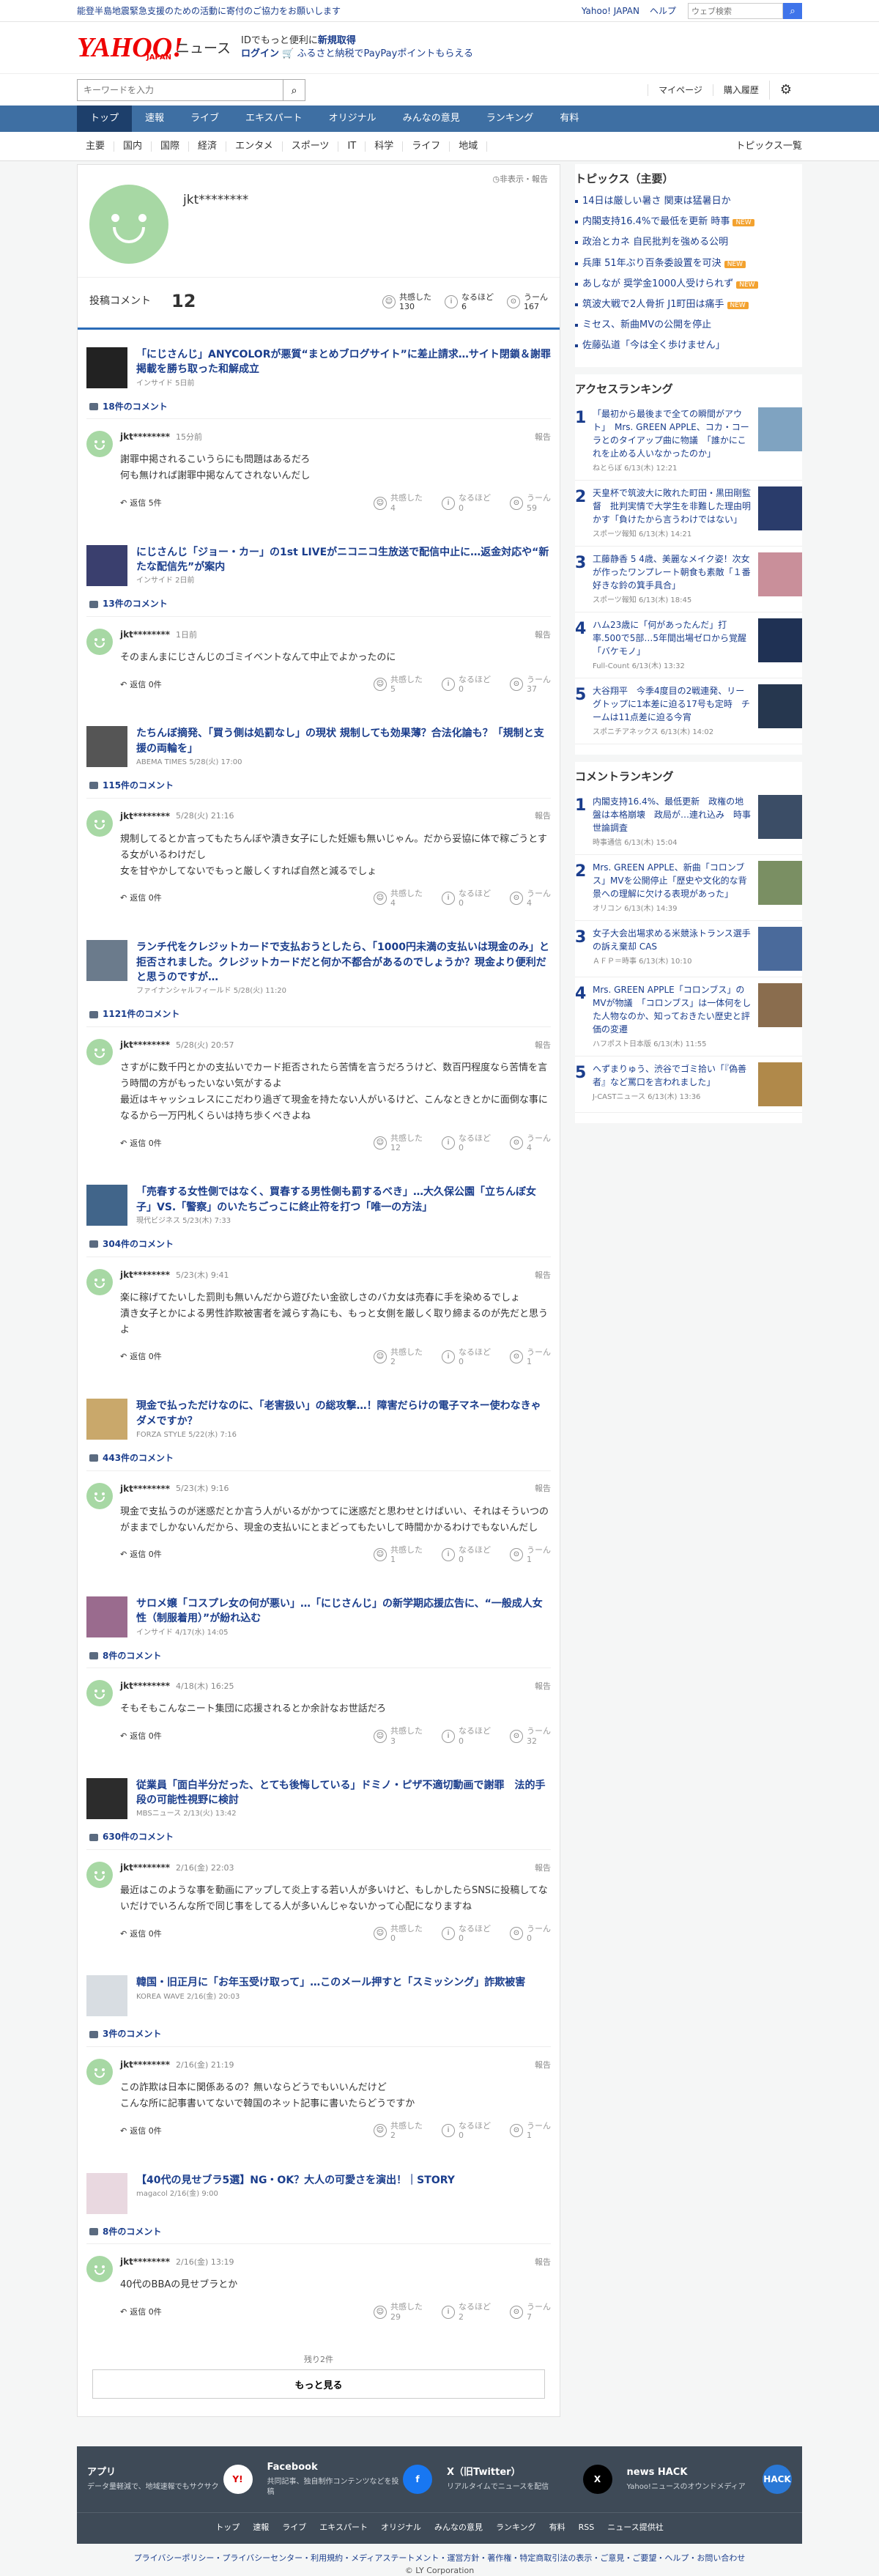 The width and height of the screenshot is (879, 2576). What do you see at coordinates (318, 2384) in the screenshot?
I see `load-more-button: もっと見る` at bounding box center [318, 2384].